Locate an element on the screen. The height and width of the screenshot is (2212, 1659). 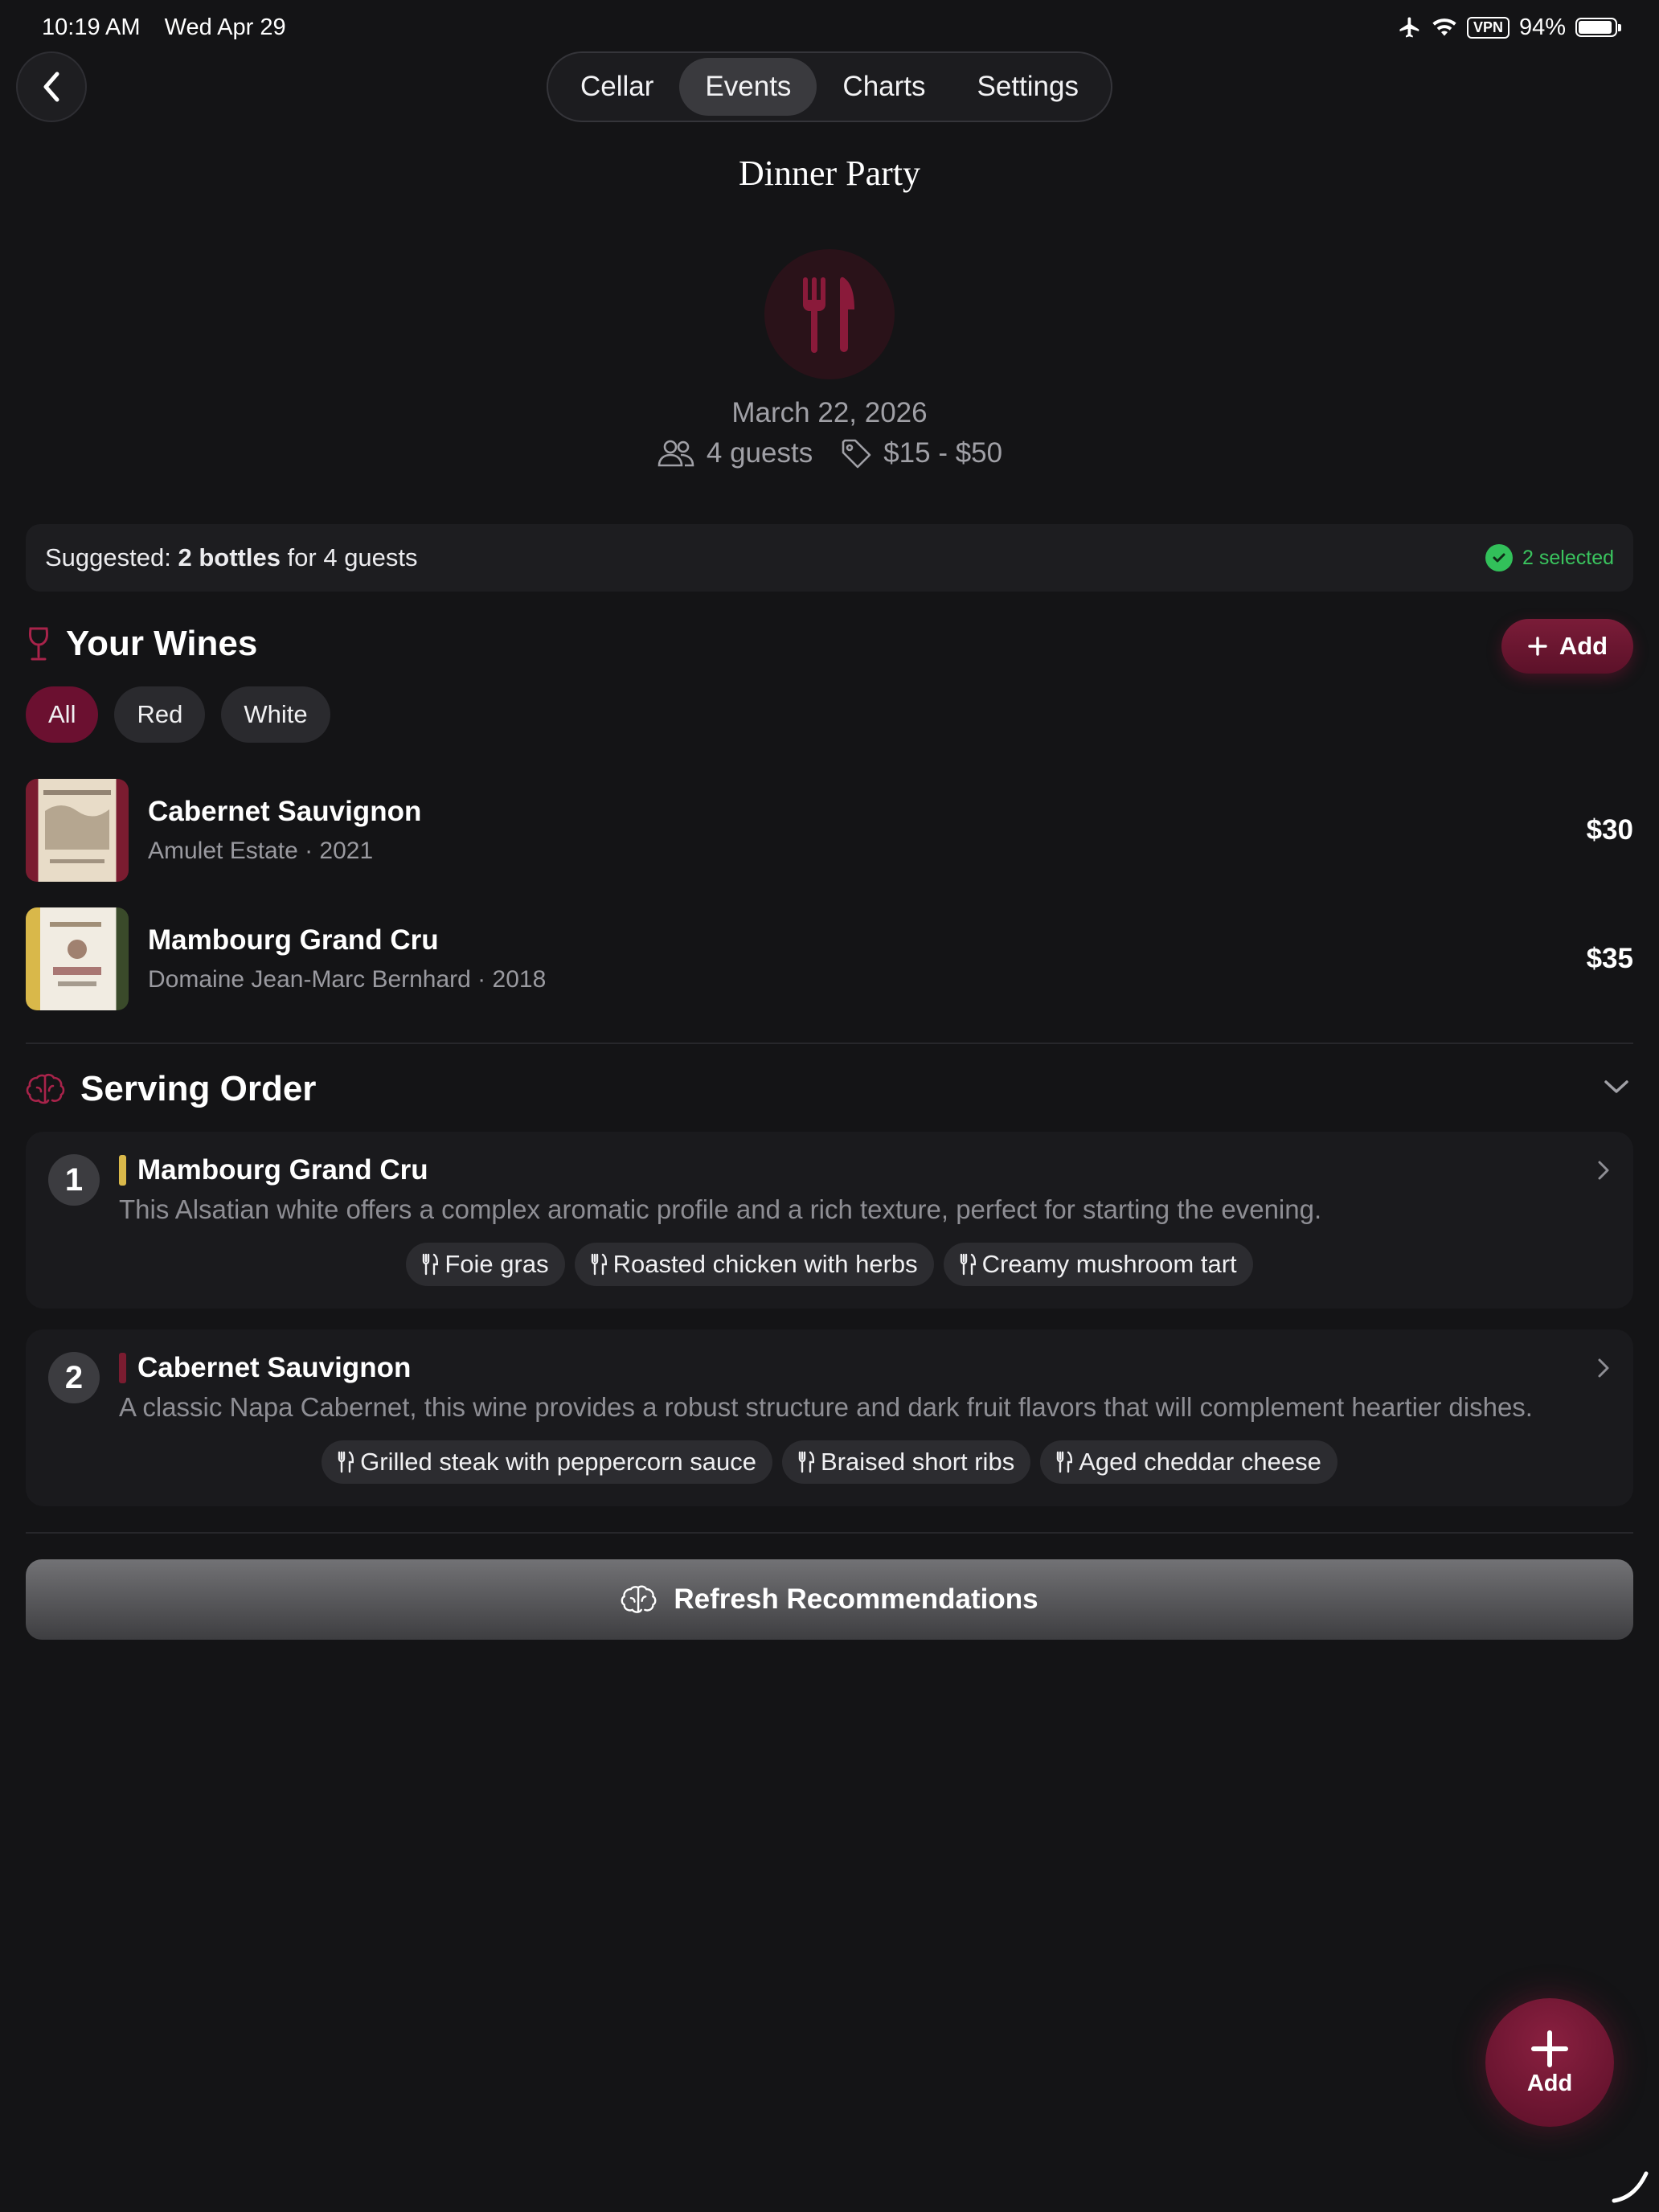
main-tab-bar: Cellar Events Charts Settings is located at coordinates (829, 86).